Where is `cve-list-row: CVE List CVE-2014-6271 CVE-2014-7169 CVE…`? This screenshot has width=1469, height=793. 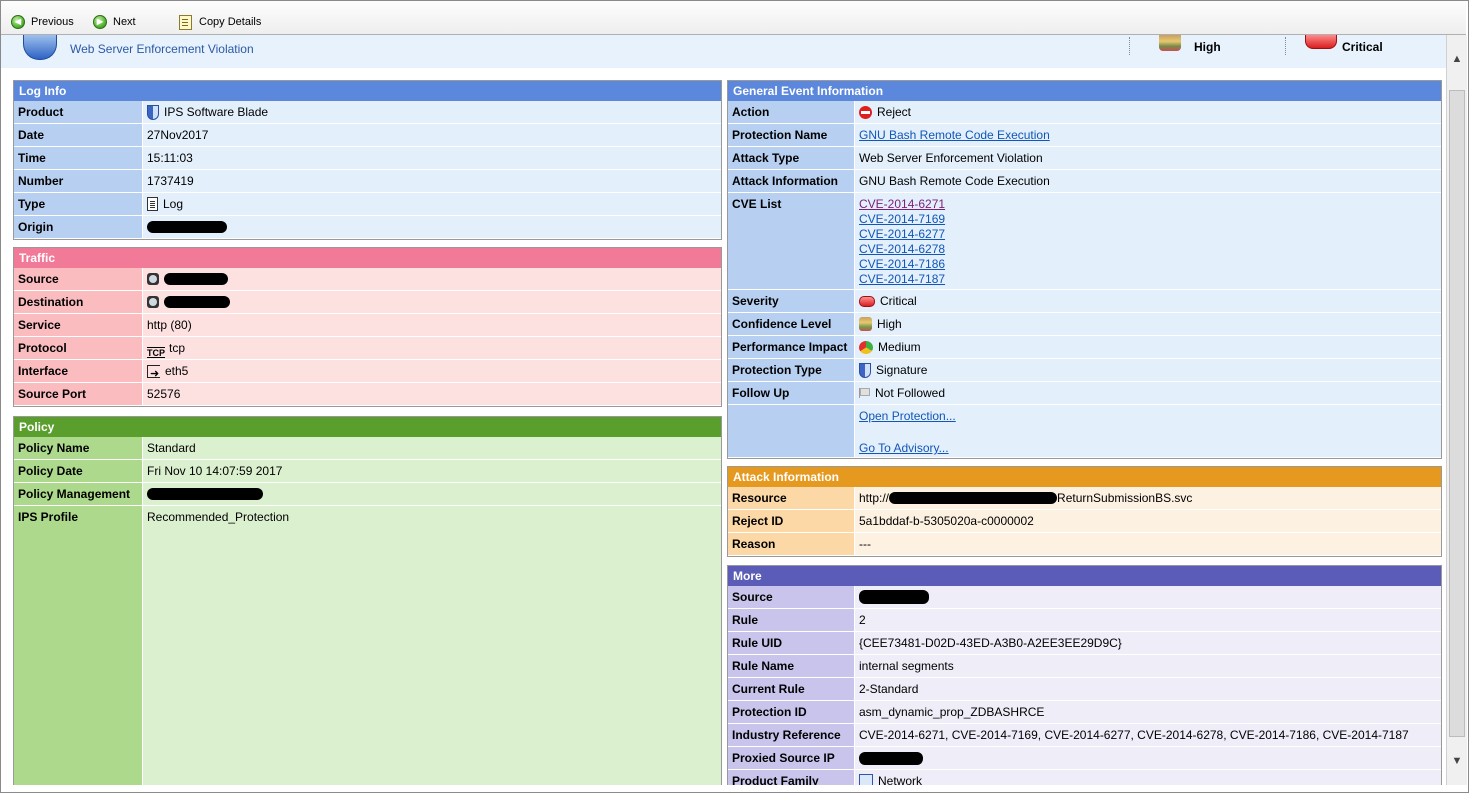
cve-list-row: CVE List CVE-2014-6271 CVE-2014-7169 CVE… is located at coordinates (1084, 241).